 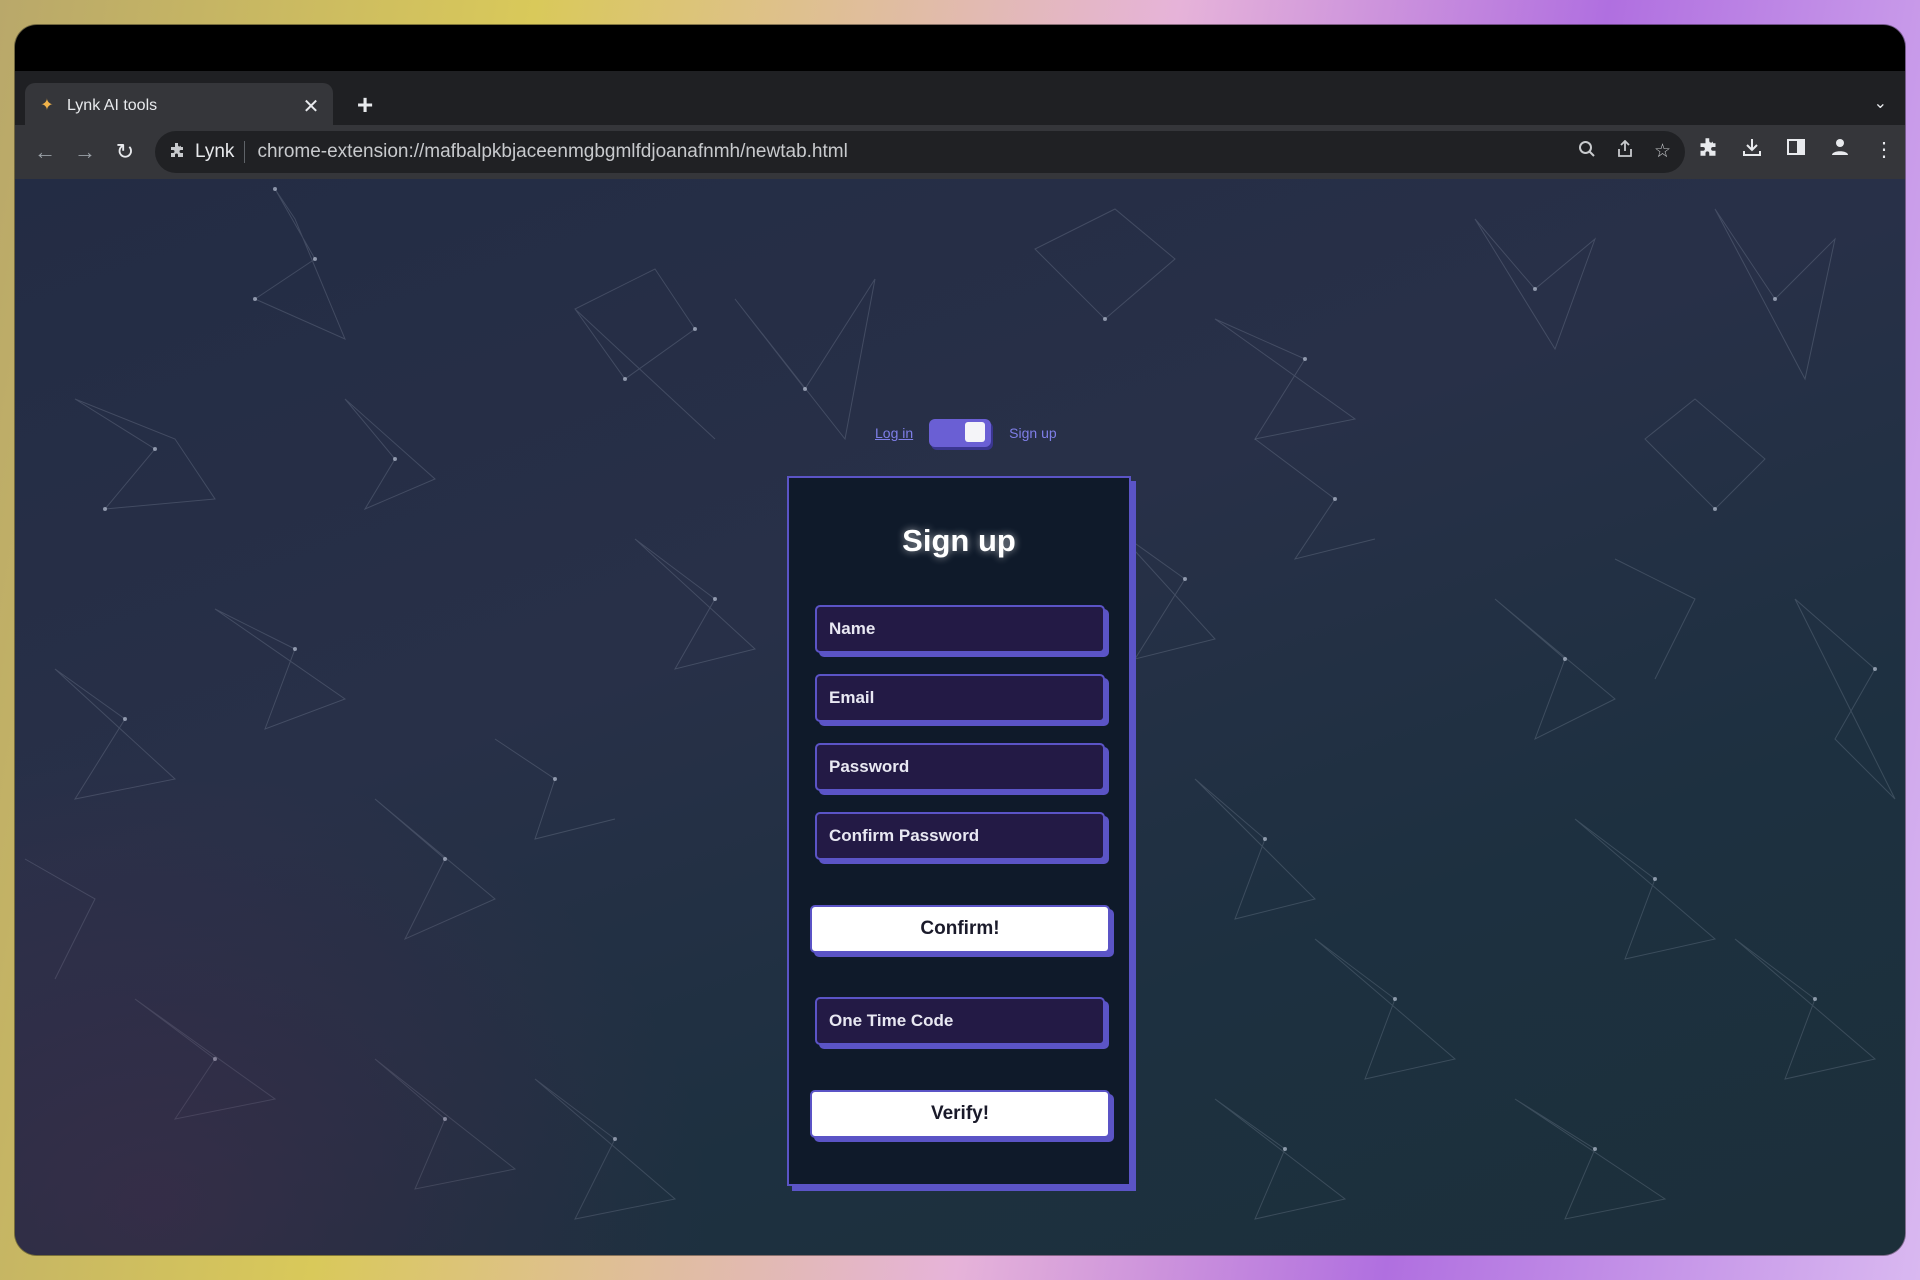 I want to click on tab-close-icon: ✕, so click(x=311, y=106).